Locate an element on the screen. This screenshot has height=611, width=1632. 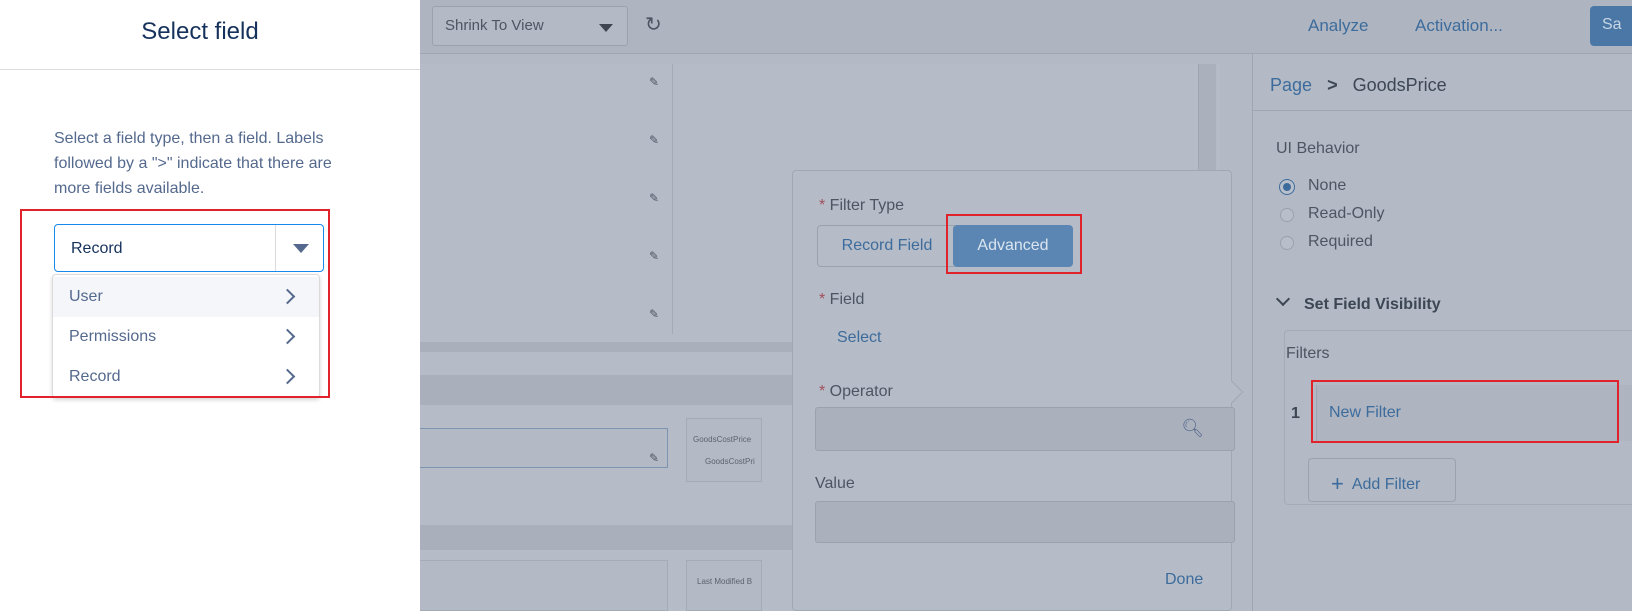
field-type-dropdown: User Permissions Record is located at coordinates (186, 336).